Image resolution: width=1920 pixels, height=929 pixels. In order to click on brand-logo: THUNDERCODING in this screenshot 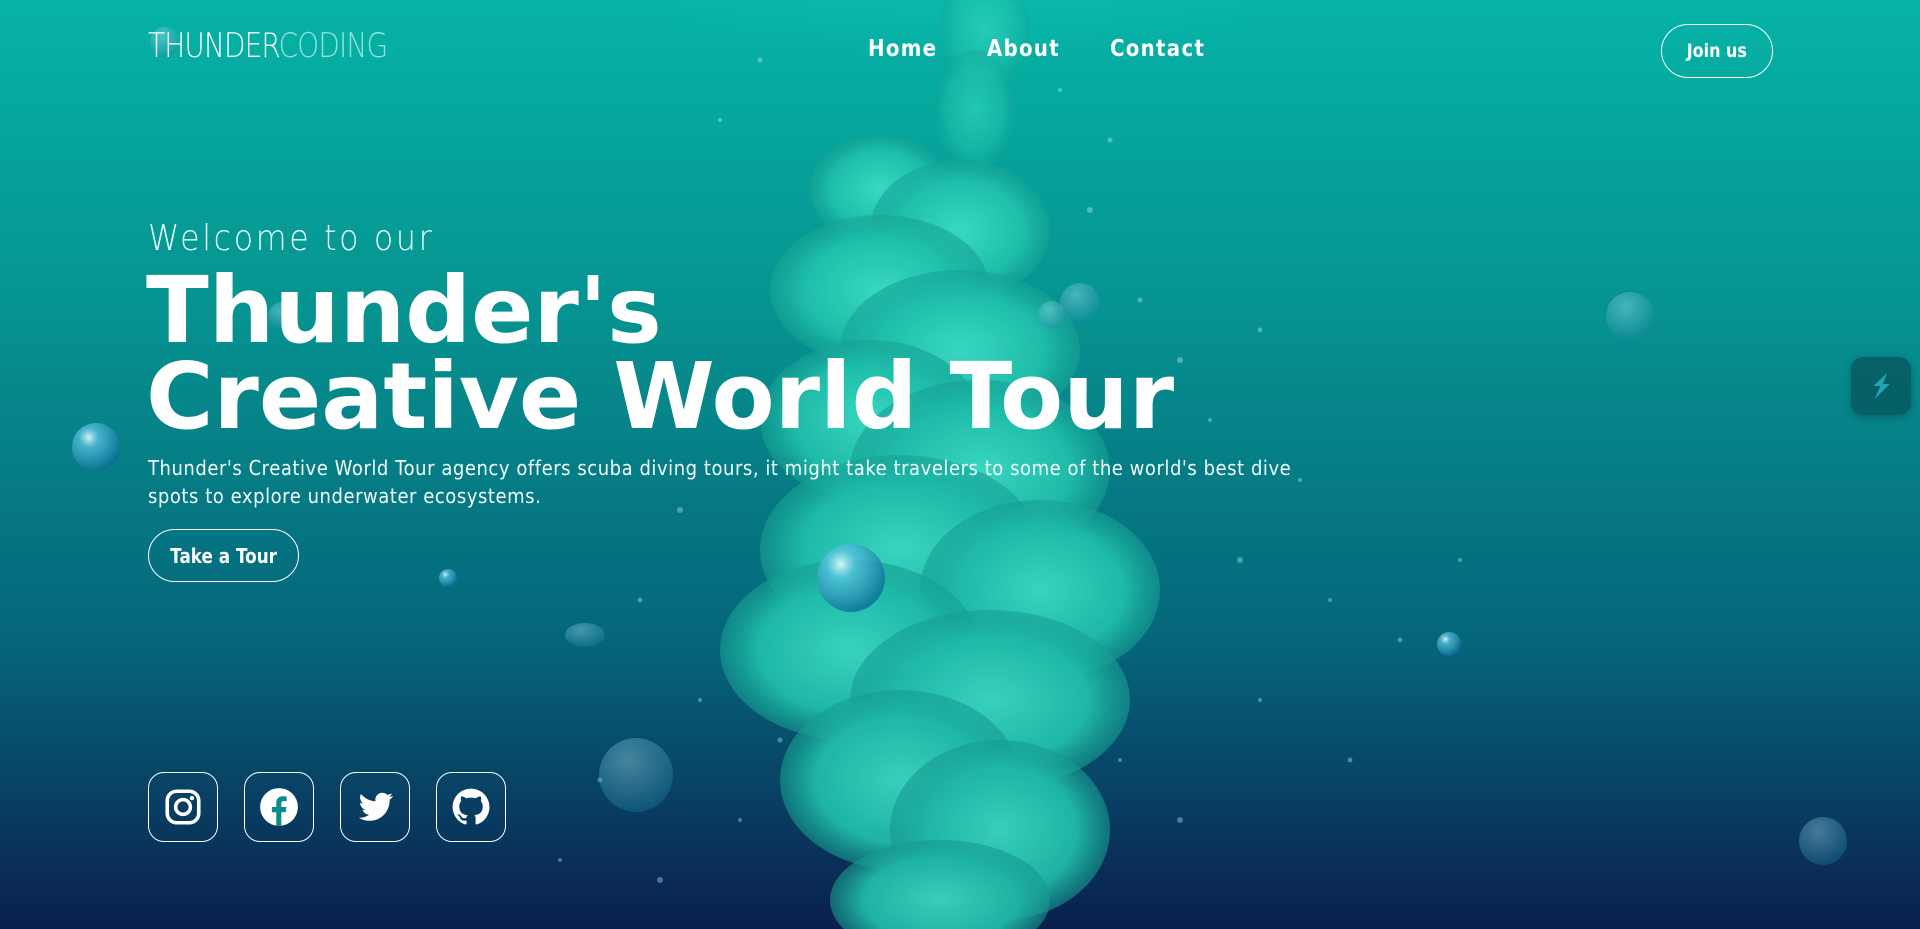, I will do `click(268, 46)`.